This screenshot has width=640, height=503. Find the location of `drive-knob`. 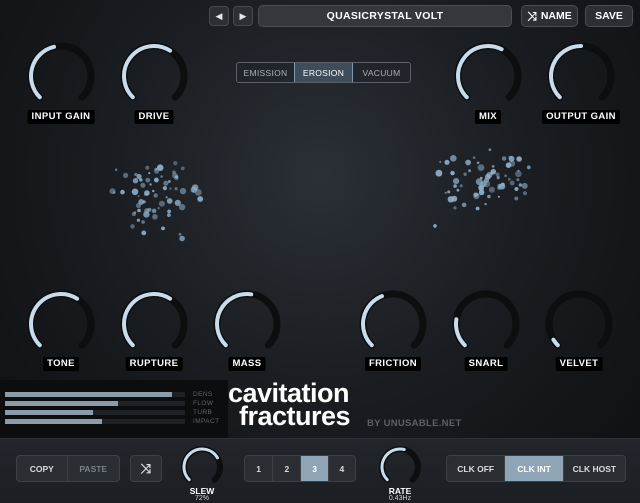

drive-knob is located at coordinates (154, 76).